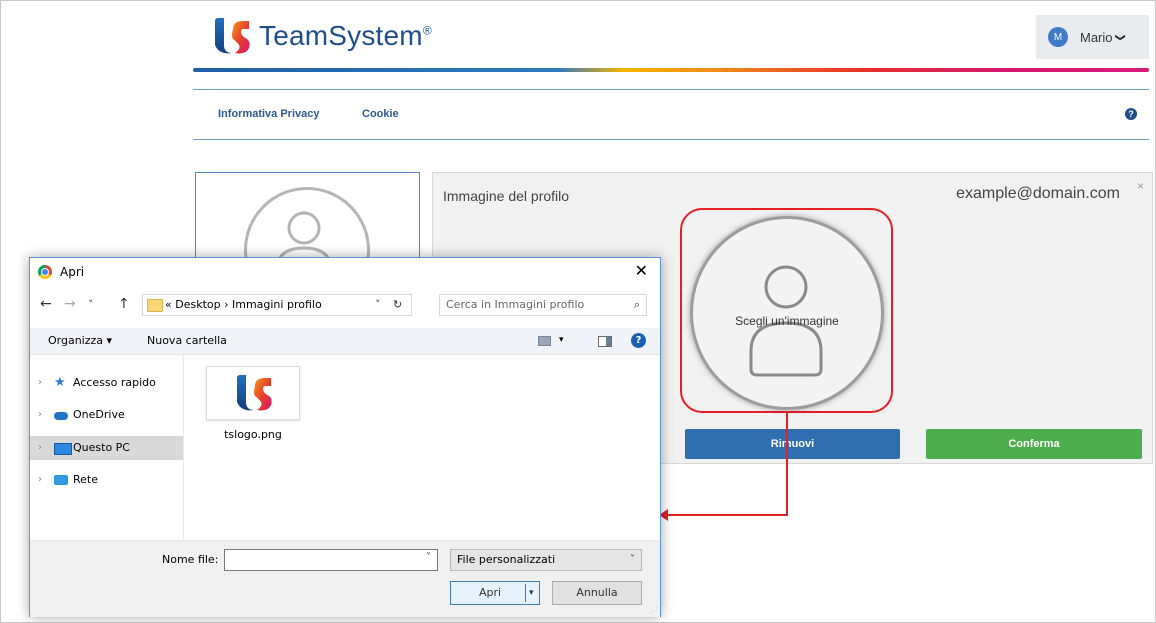 This screenshot has width=1156, height=623. I want to click on search-input: Cerca in Immagini profilo ⌕, so click(543, 305).